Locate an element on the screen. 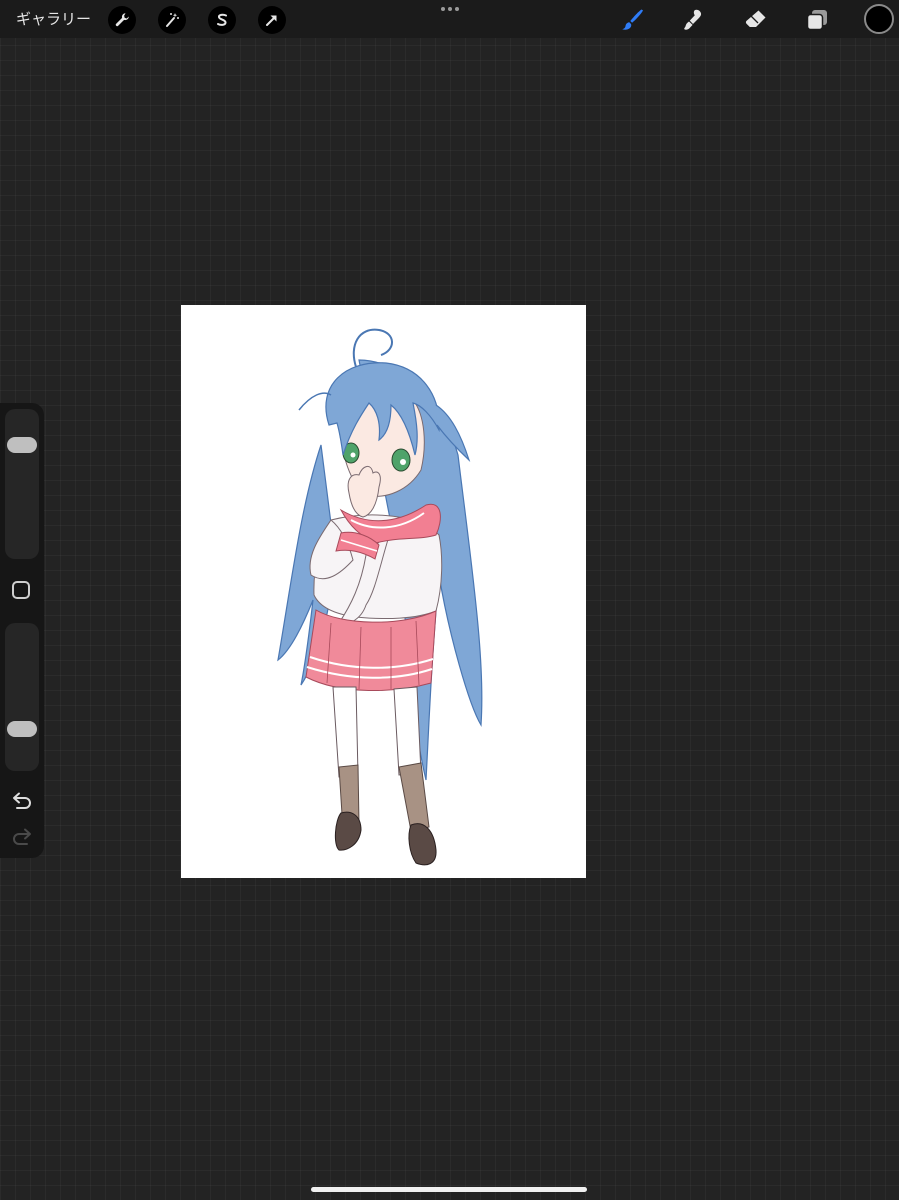 The width and height of the screenshot is (899, 1200). brush-icon is located at coordinates (632, 19).